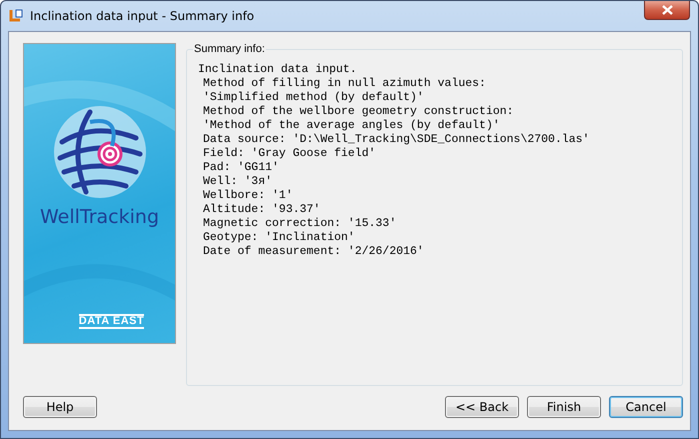 The width and height of the screenshot is (699, 439). I want to click on summary-line: Wellbore: '1', so click(247, 196).